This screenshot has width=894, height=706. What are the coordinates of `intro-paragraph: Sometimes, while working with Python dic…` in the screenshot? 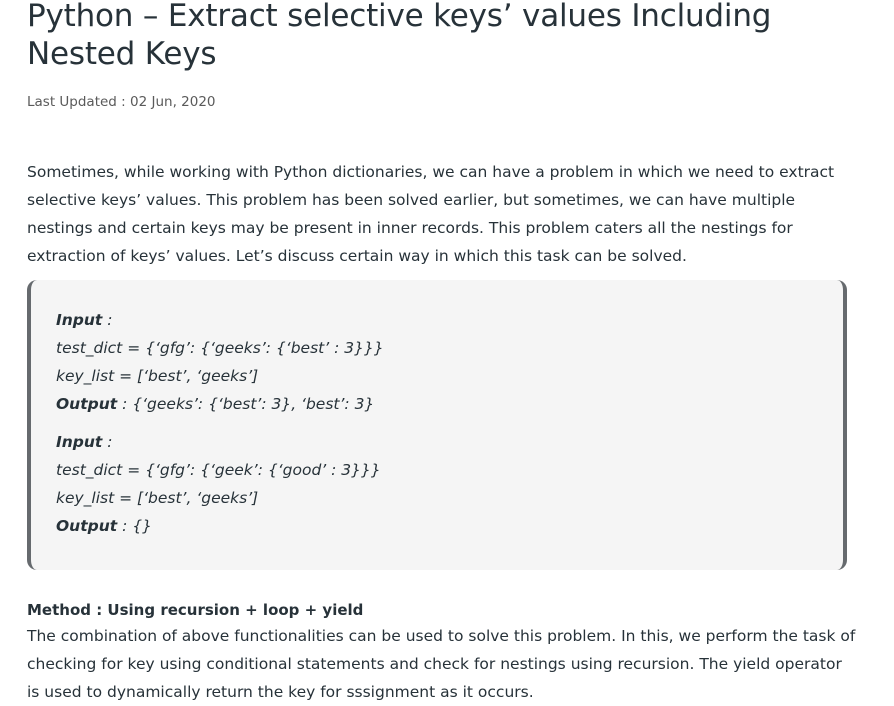 It's located at (431, 214).